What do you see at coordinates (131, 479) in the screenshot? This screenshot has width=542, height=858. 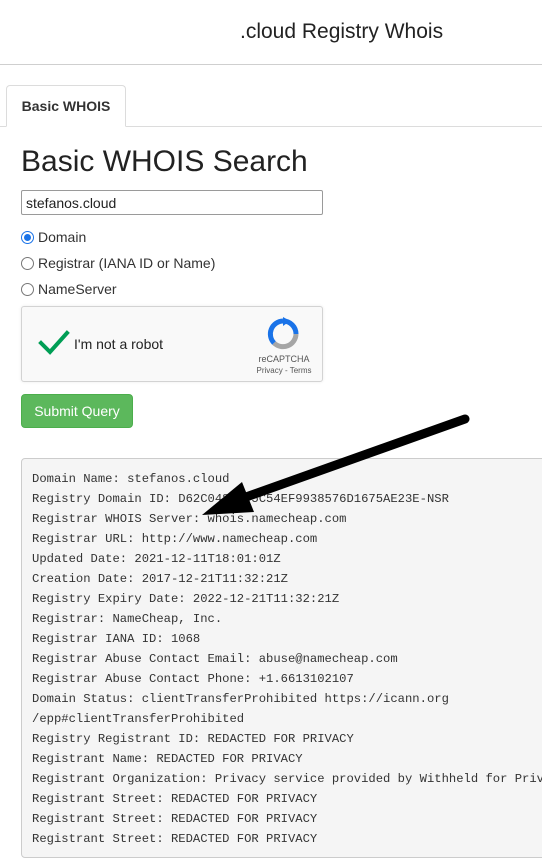 I see `whois-result-line: Domain Name: stefanos.cloud` at bounding box center [131, 479].